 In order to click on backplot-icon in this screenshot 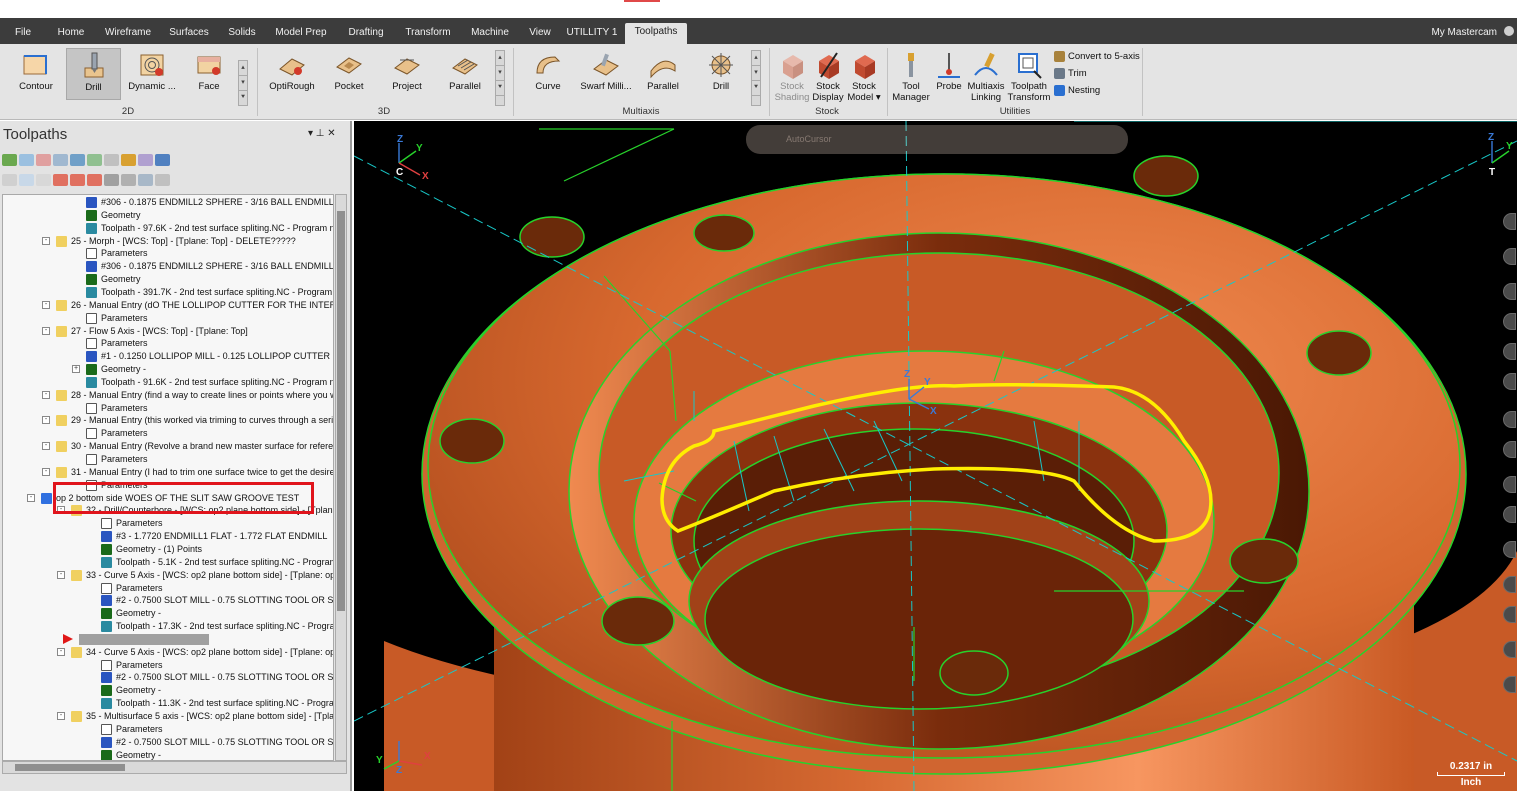, I will do `click(77, 160)`.